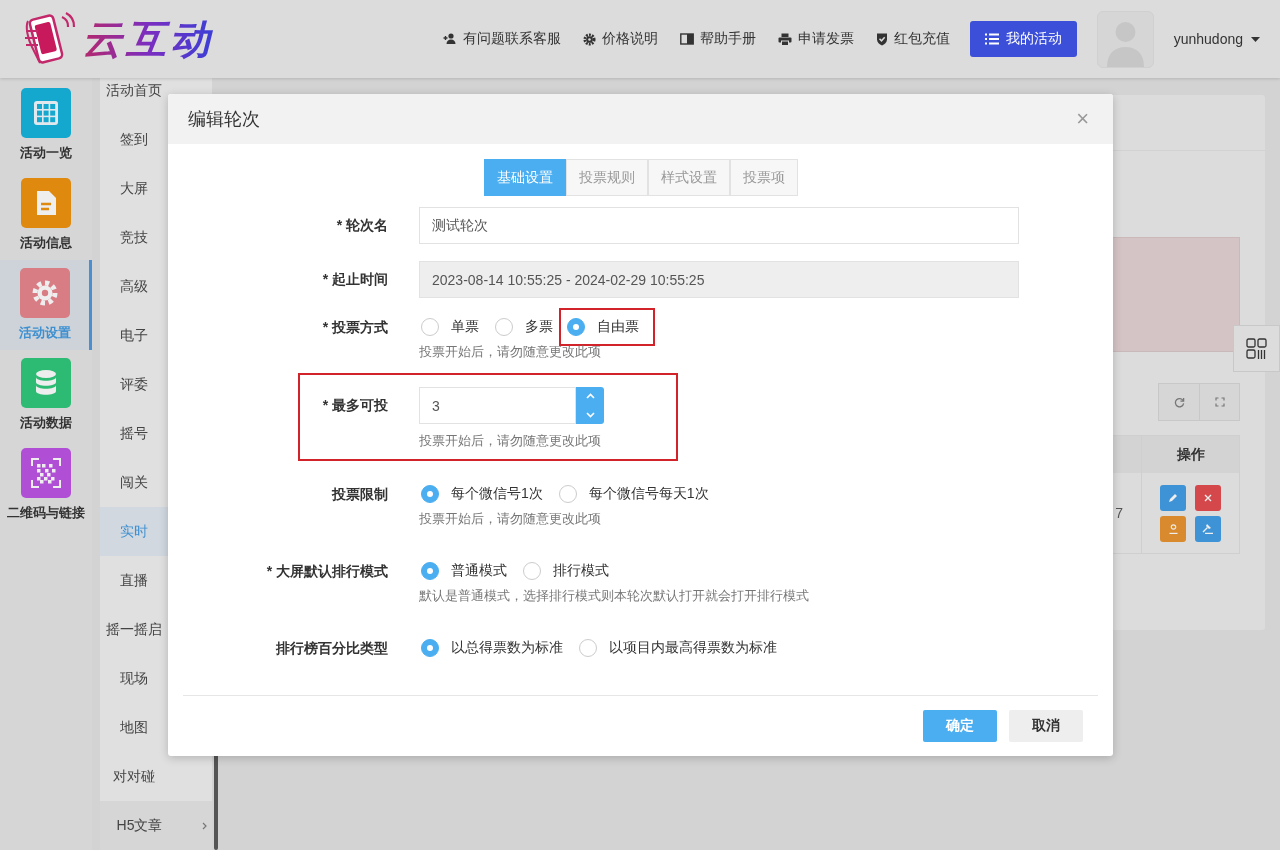 This screenshot has height=850, width=1280. Describe the element at coordinates (156, 825) in the screenshot. I see `sub-menu-item: H5文章` at that location.